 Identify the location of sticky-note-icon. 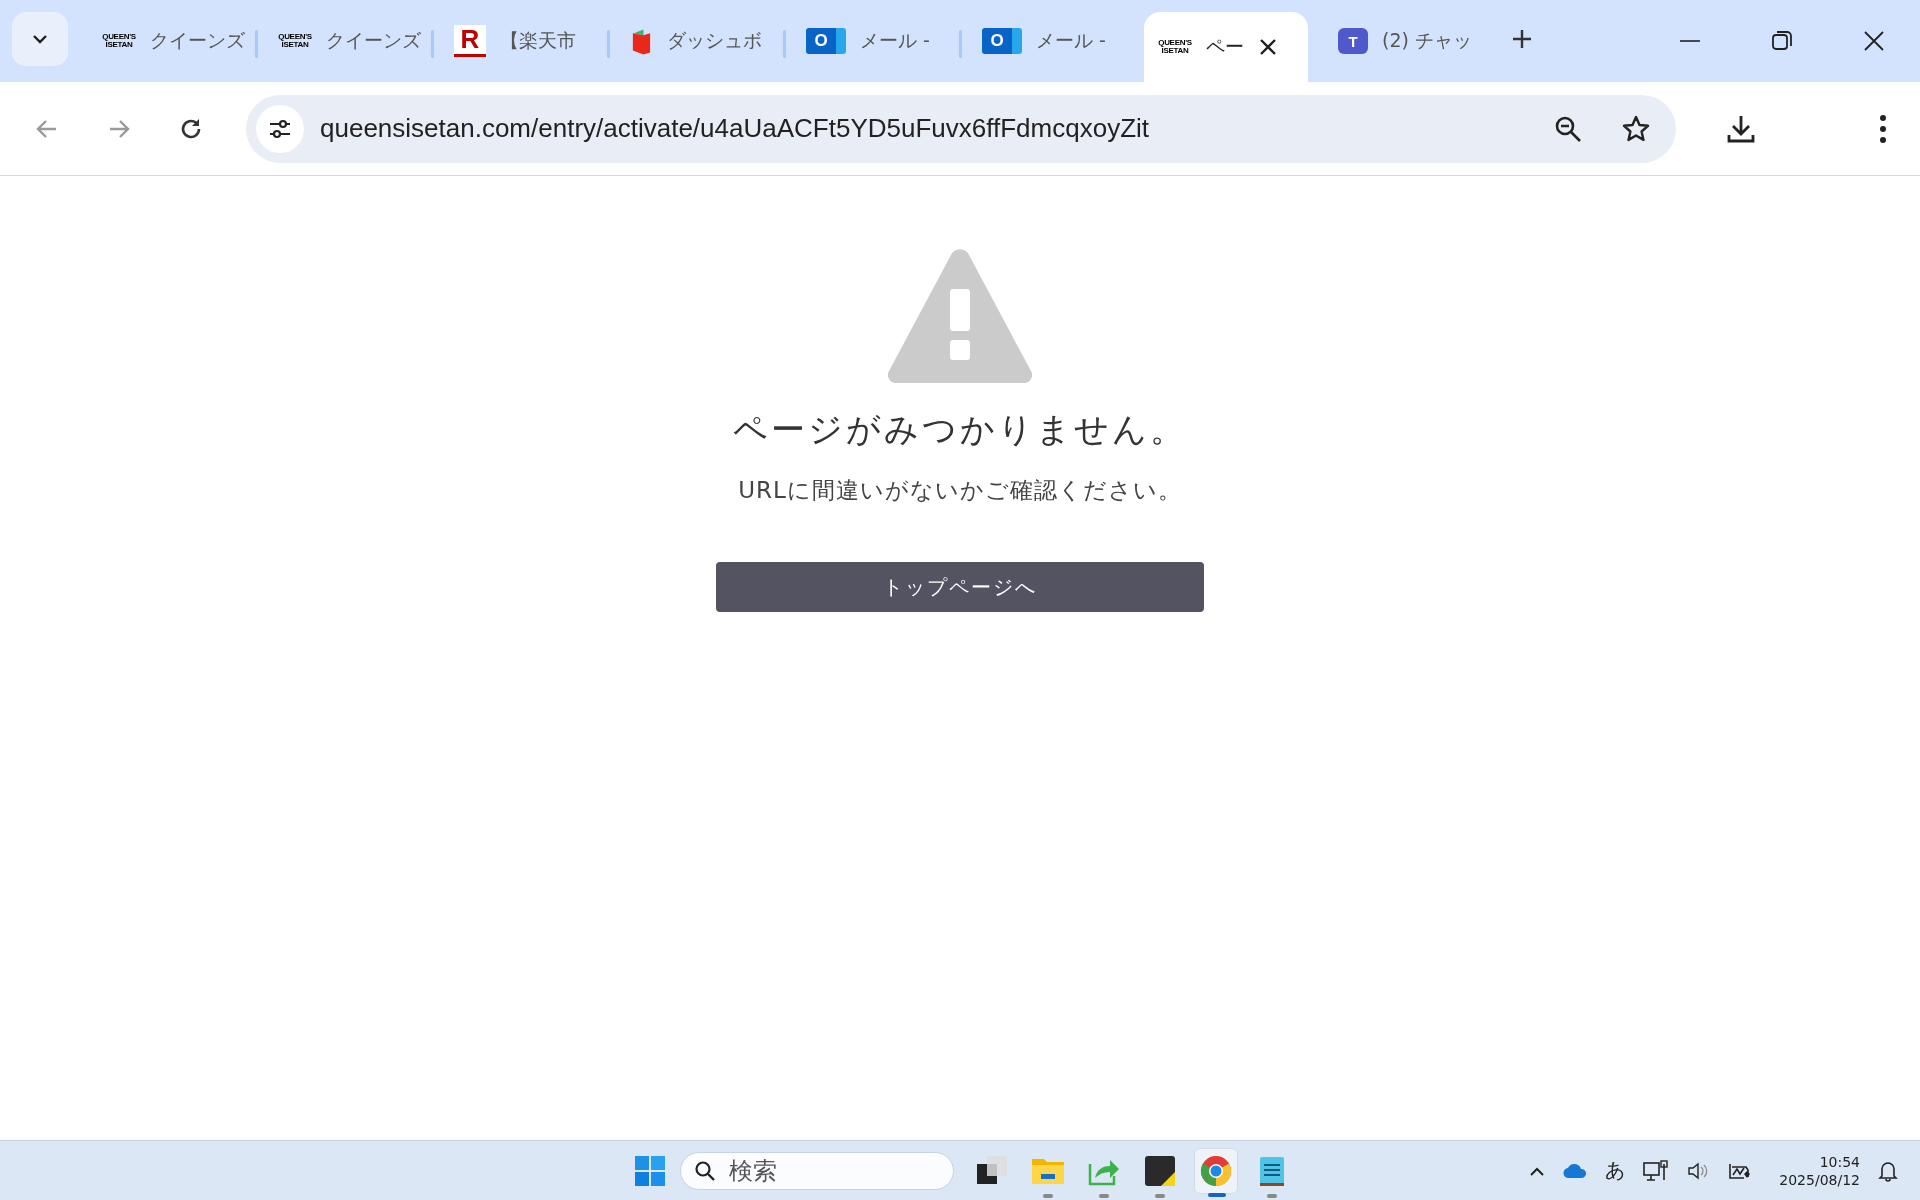
(1160, 1170).